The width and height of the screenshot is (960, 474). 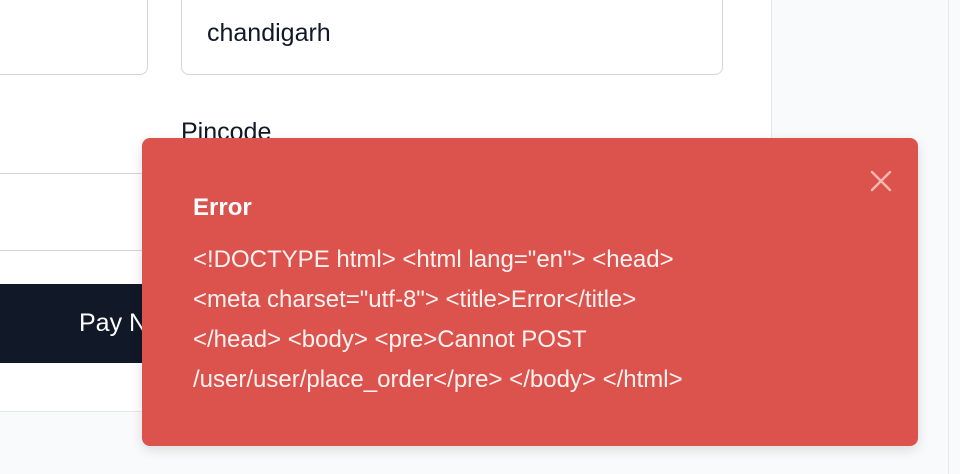 I want to click on state-input, so click(x=74, y=212).